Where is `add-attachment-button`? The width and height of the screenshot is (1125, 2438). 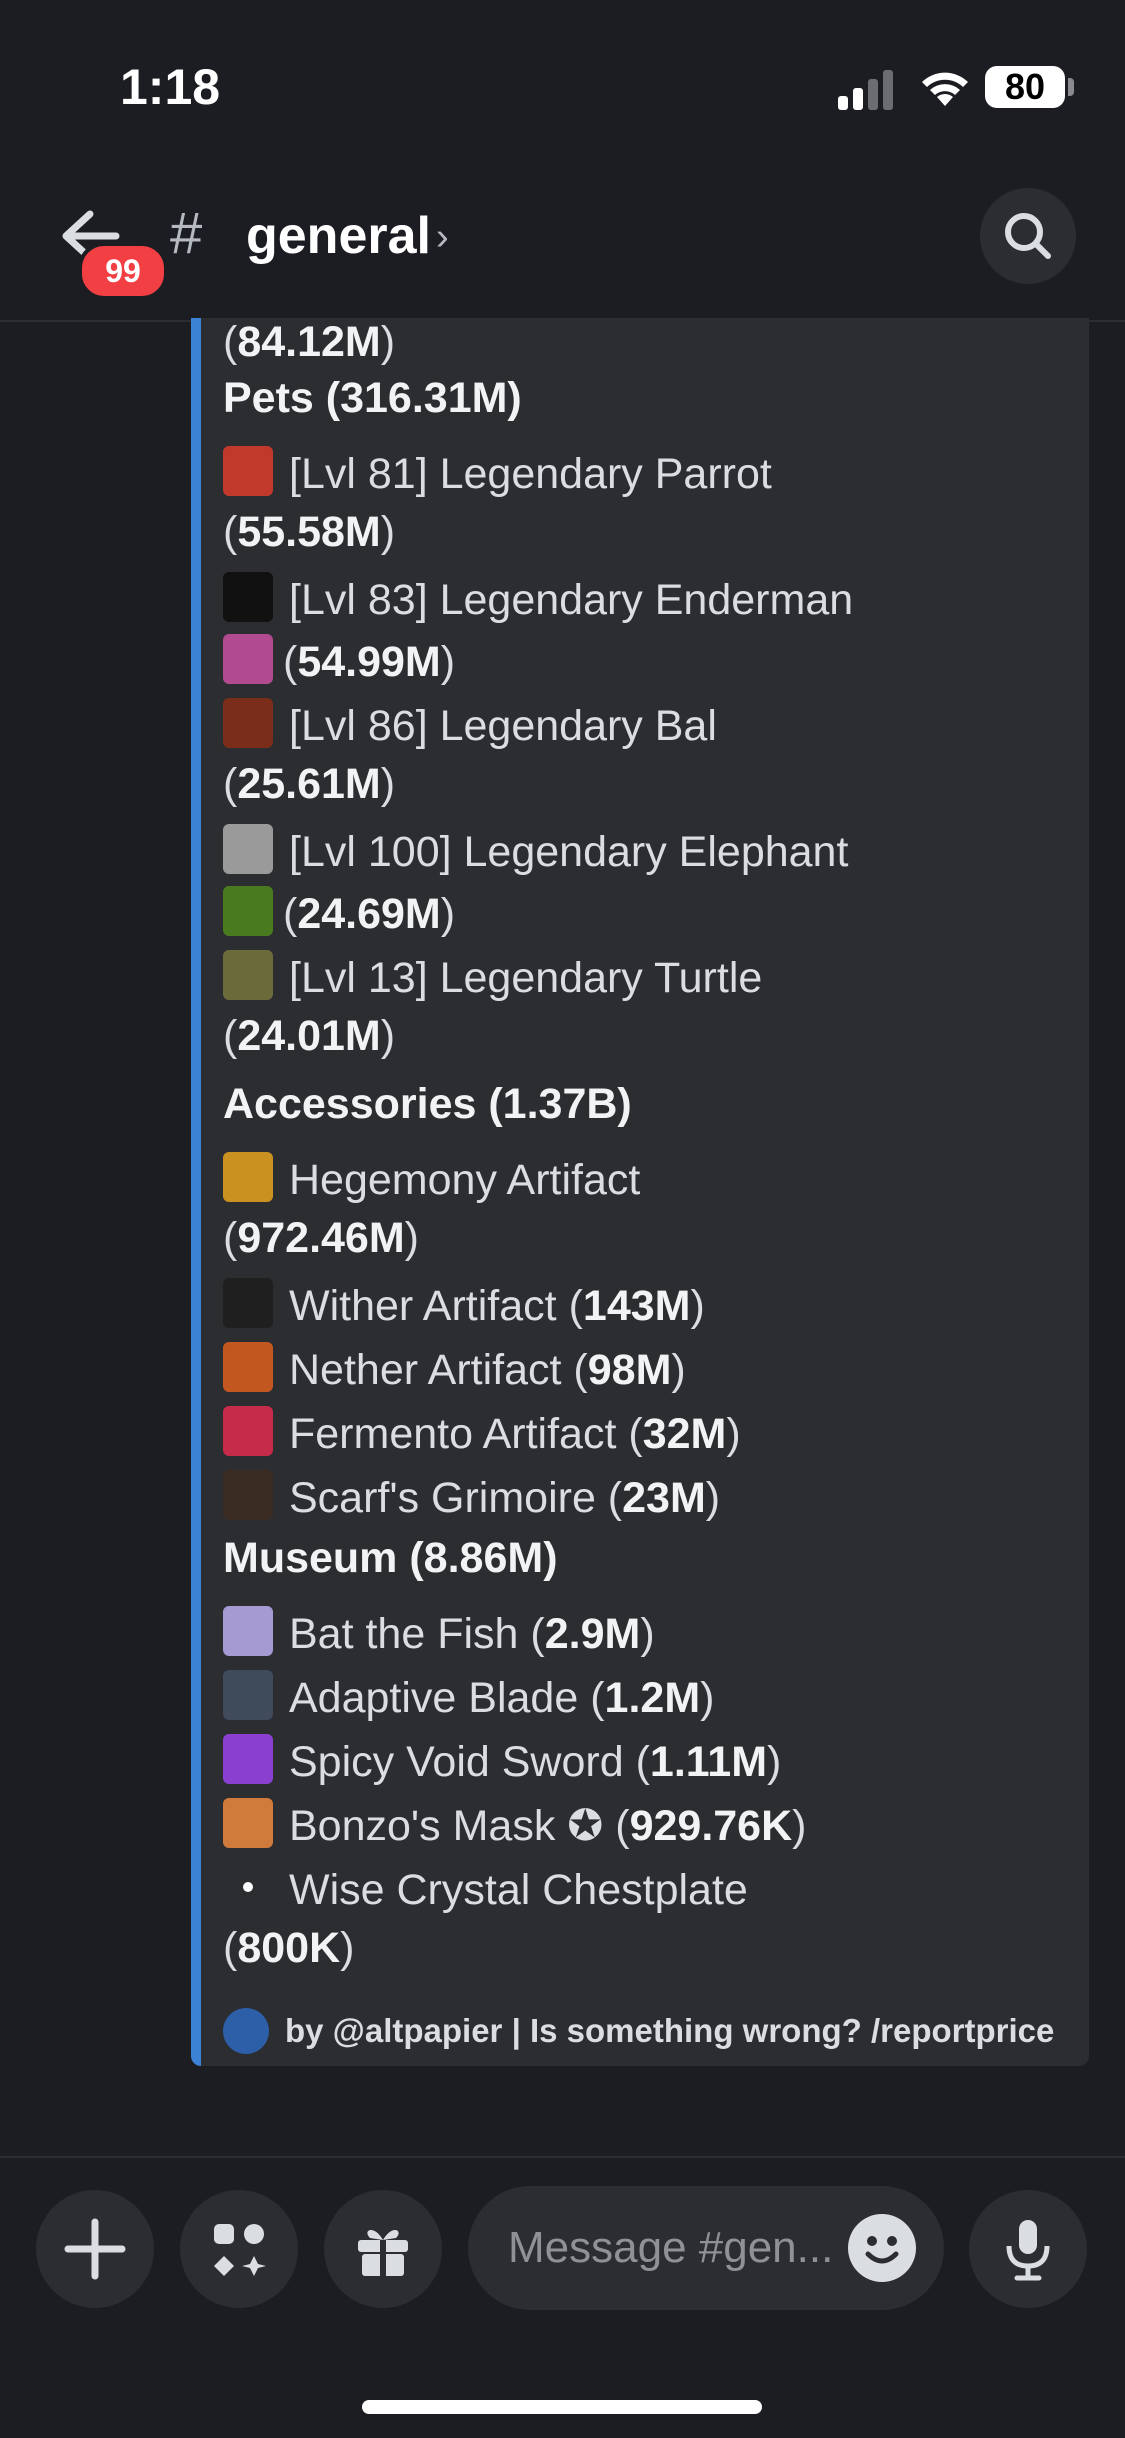
add-attachment-button is located at coordinates (95, 2249).